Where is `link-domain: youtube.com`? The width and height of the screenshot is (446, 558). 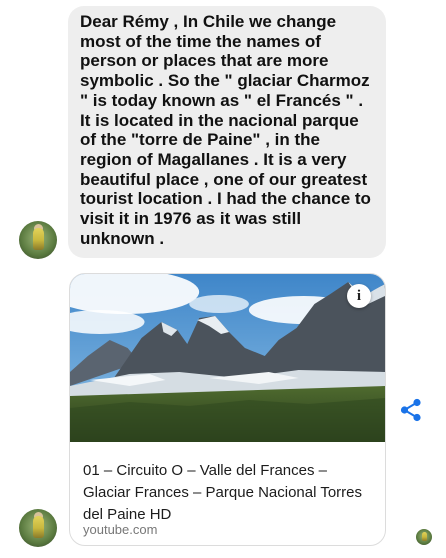 link-domain: youtube.com is located at coordinates (120, 529).